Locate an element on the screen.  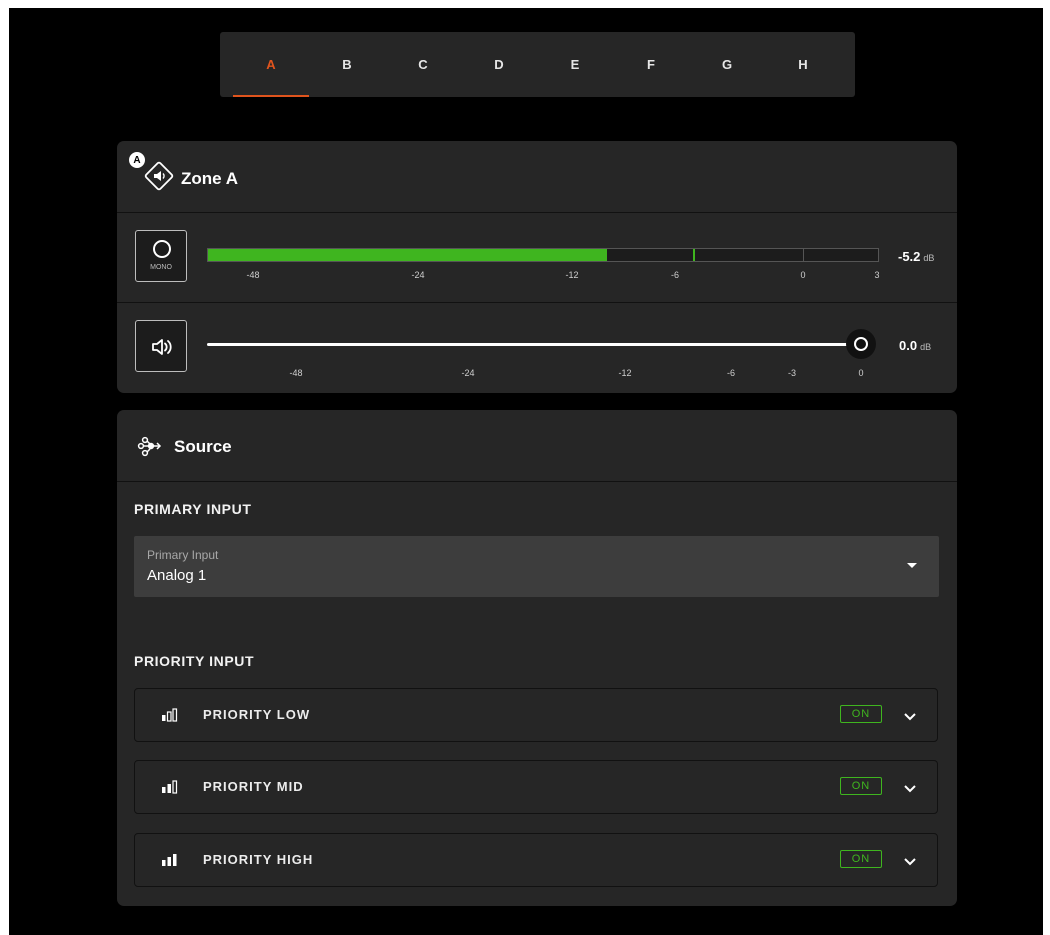
volume-fader-knob is located at coordinates (861, 344).